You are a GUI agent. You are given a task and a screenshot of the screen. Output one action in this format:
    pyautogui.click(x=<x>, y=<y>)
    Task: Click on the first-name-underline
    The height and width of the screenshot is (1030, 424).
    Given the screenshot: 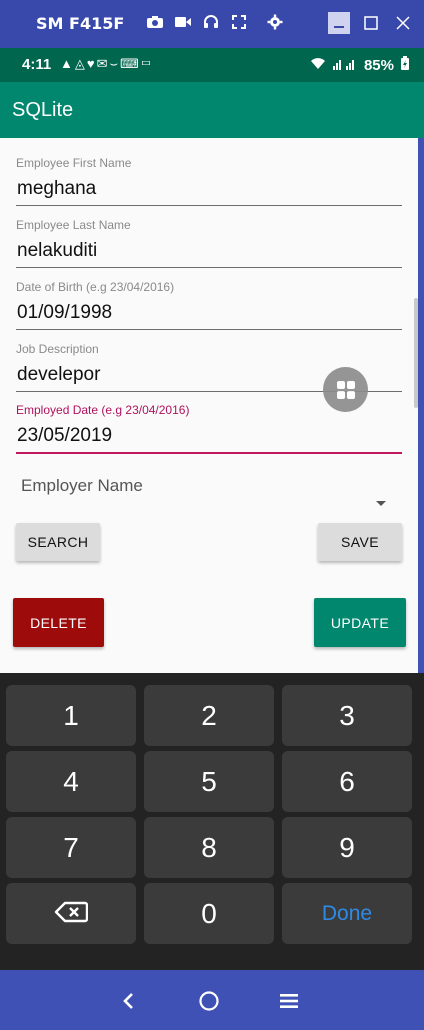 What is the action you would take?
    pyautogui.click(x=209, y=205)
    